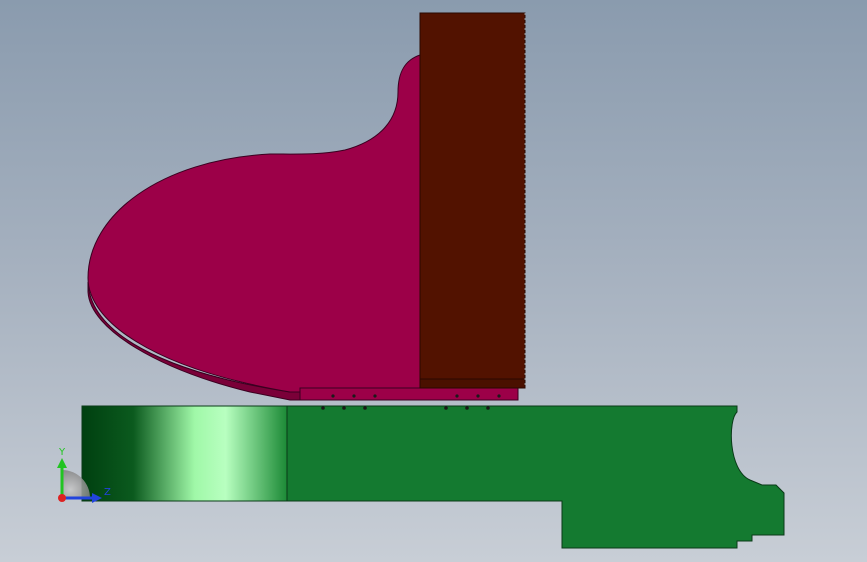 This screenshot has height=562, width=867. I want to click on y-axis-label: Y, so click(62, 452).